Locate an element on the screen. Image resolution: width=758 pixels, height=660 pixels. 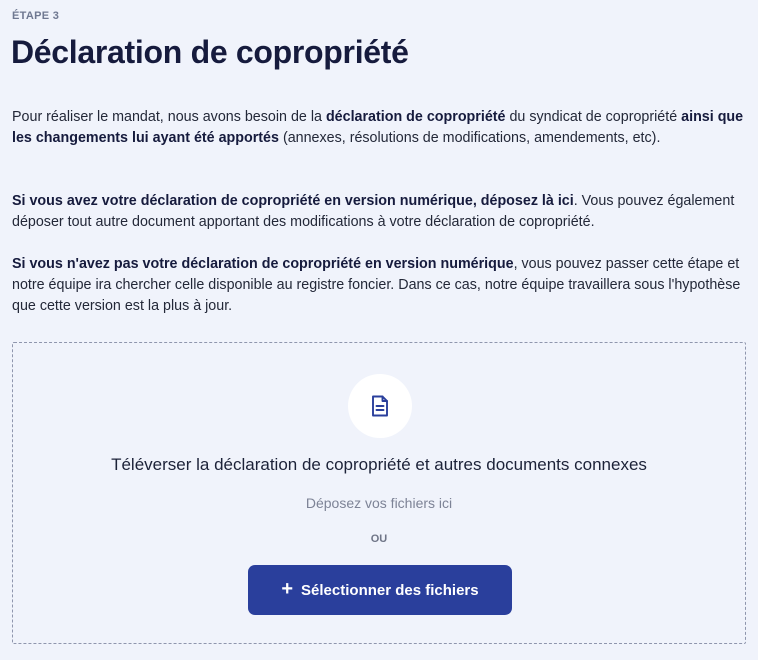
dropzone-hint: Déposez vos fichiers ici is located at coordinates (379, 503).